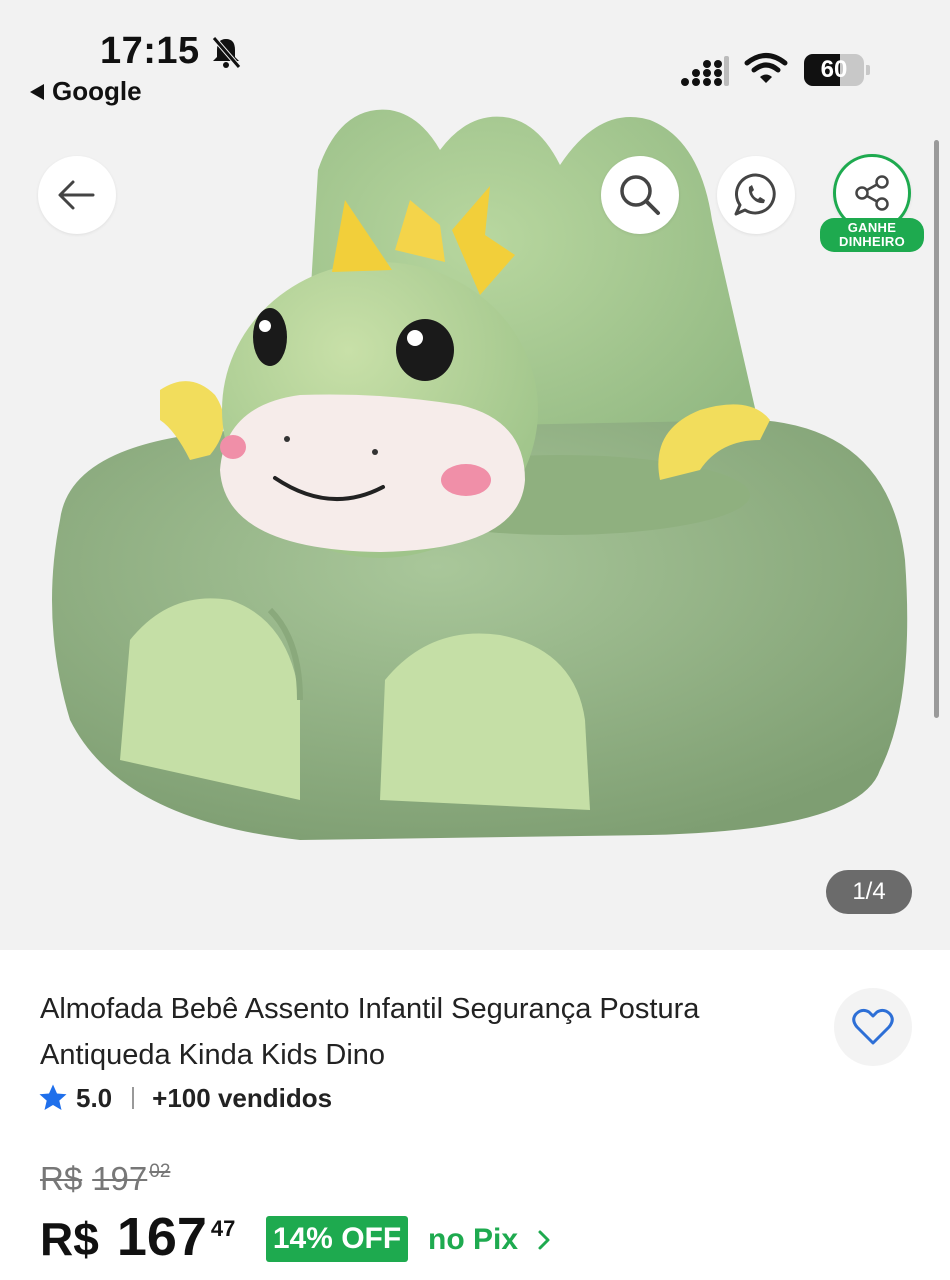 This screenshot has height=1280, width=950. Describe the element at coordinates (133, 1098) in the screenshot. I see `rating-separator` at that location.